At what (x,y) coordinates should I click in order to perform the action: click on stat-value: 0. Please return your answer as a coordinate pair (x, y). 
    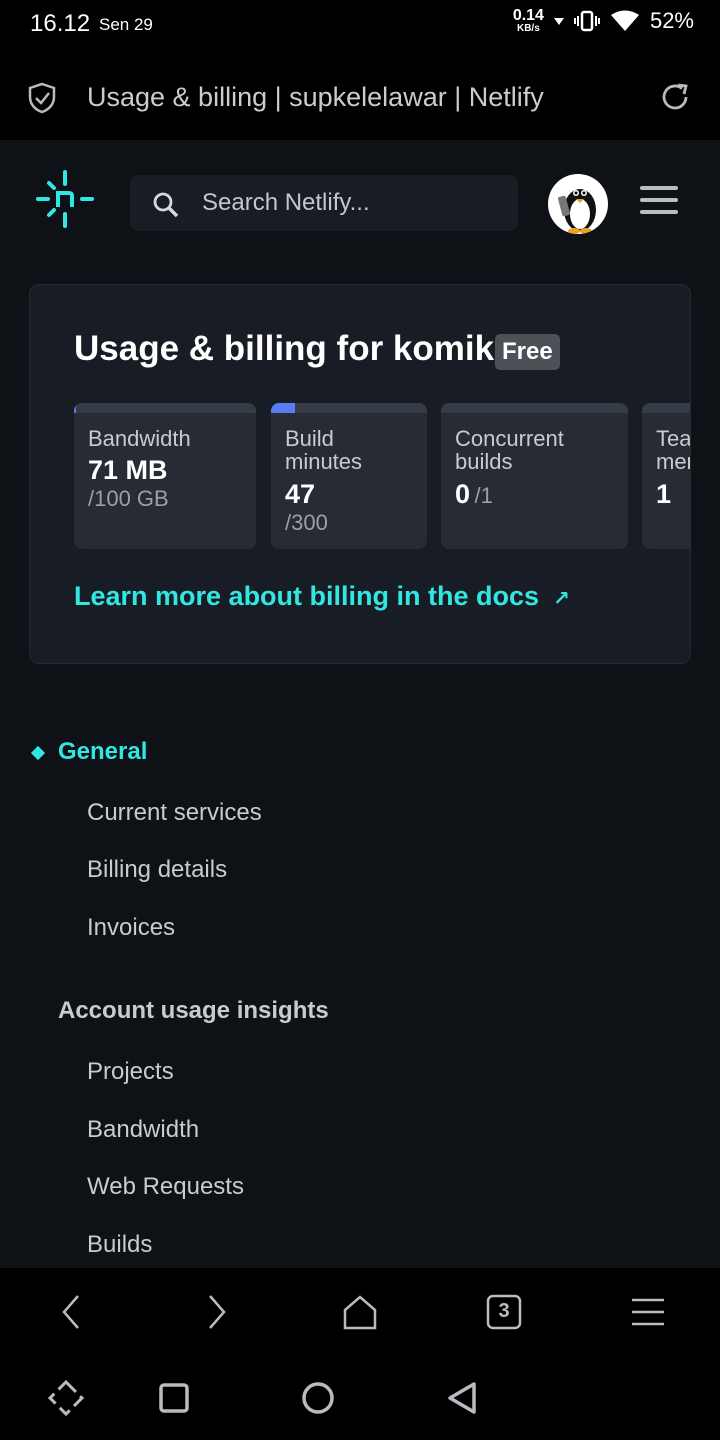
    Looking at the image, I should click on (463, 494).